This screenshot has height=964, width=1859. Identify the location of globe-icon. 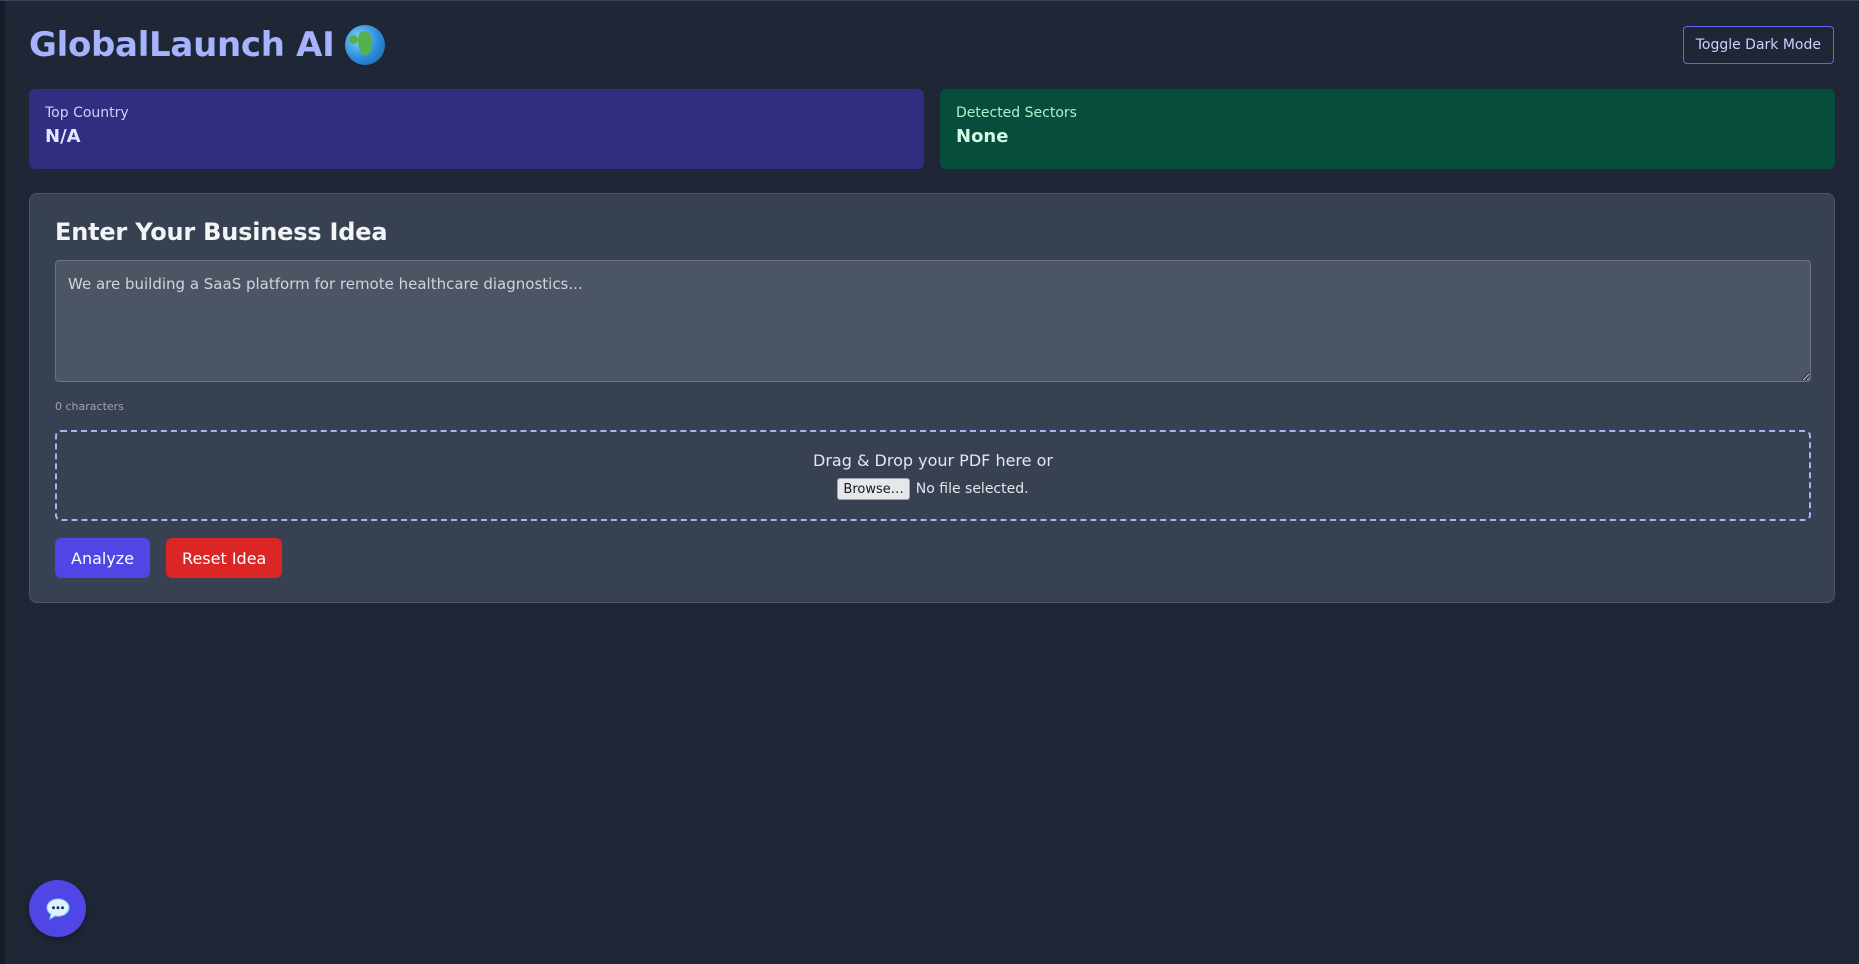
(364, 45).